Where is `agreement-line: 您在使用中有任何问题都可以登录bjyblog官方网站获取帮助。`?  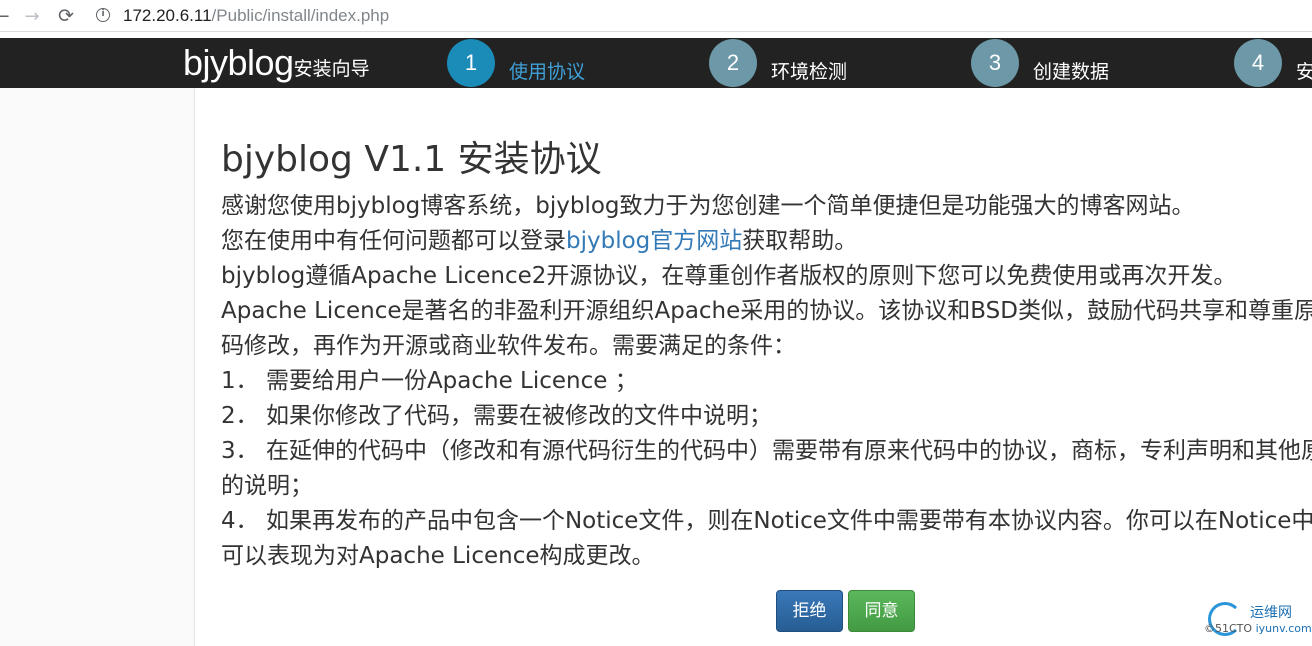 agreement-line: 您在使用中有任何问题都可以登录bjyblog官方网站获取帮助。 is located at coordinates (766, 241).